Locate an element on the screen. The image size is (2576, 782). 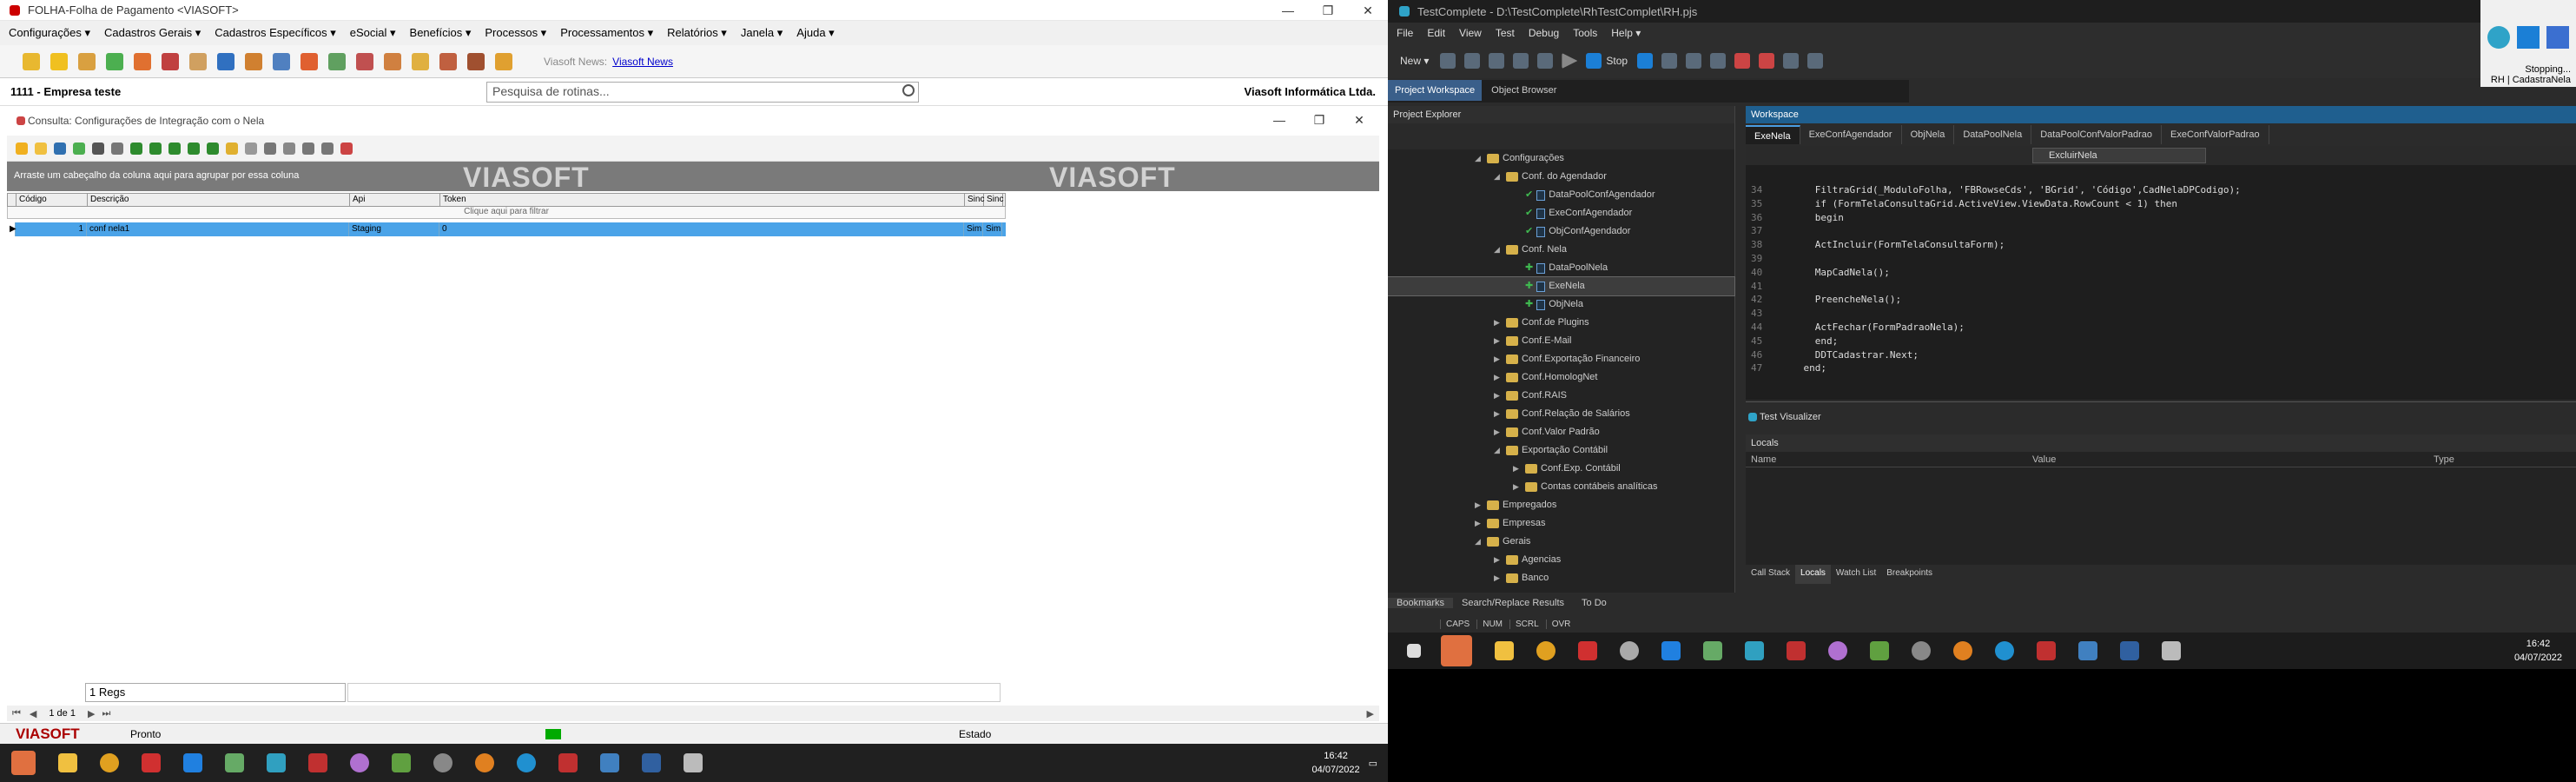
tc-menu-debug: Debug is located at coordinates (1544, 33).